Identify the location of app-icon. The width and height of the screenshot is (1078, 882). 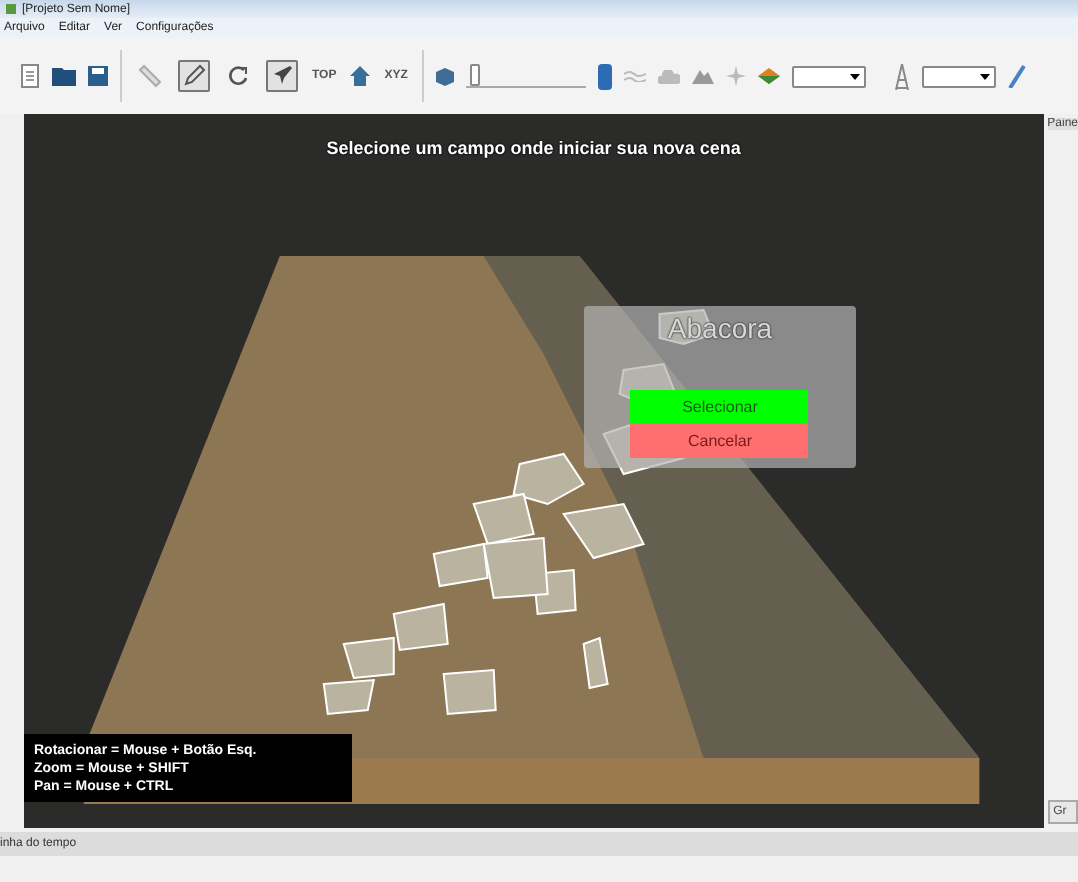
(11, 9).